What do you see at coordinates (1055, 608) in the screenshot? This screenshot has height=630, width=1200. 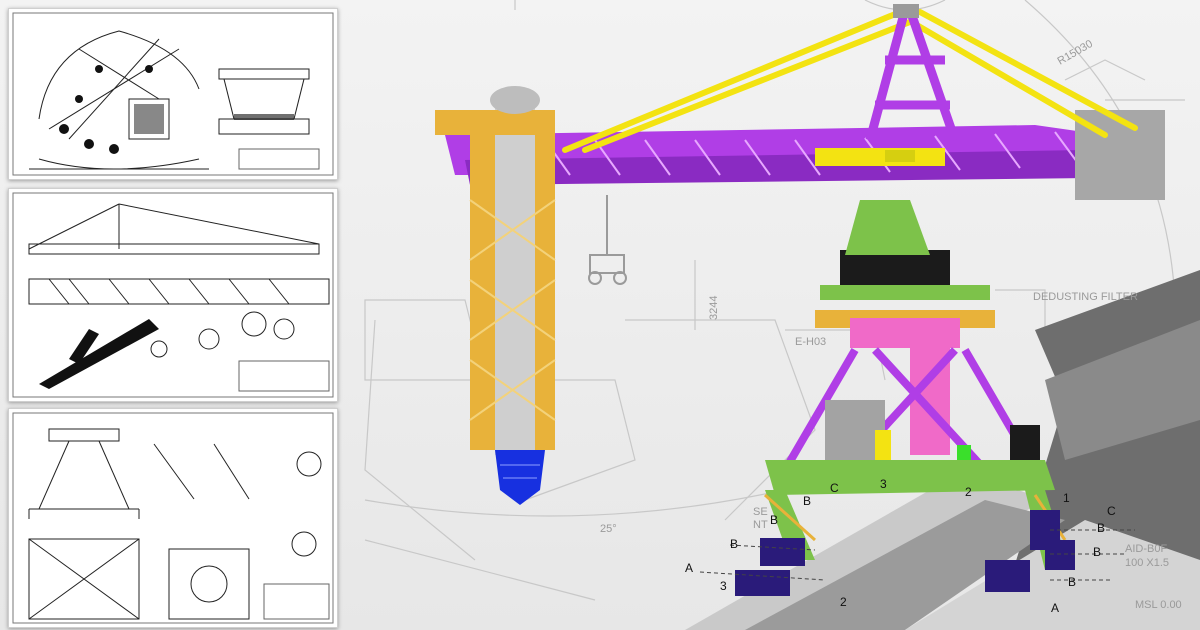 I see `rail-label-a-right: A` at bounding box center [1055, 608].